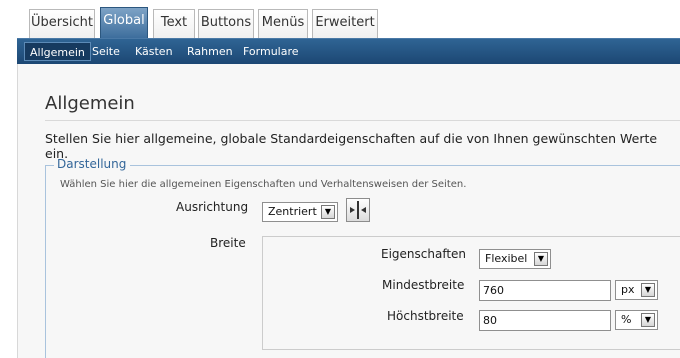  I want to click on mindestbreite-label: Mindestbreite, so click(423, 285).